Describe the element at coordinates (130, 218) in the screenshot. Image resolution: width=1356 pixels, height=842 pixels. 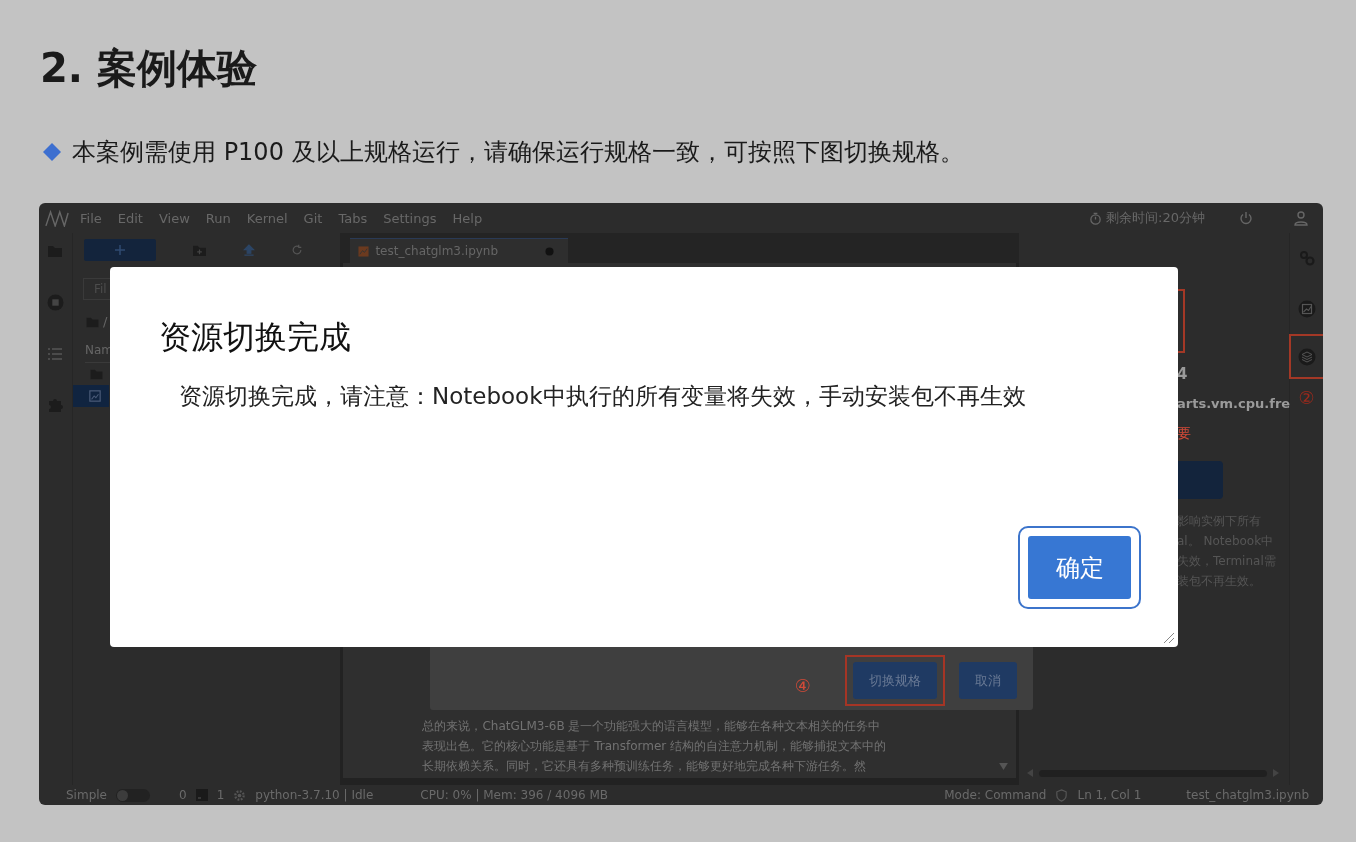
I see `menu-item: Edit` at that location.